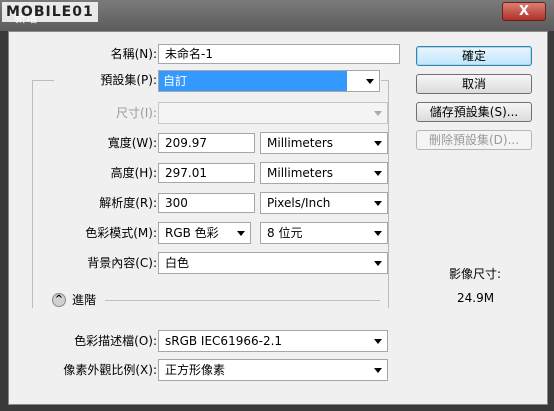 This screenshot has height=411, width=554. I want to click on pixel-aspect-value: 正方形像素, so click(195, 370).